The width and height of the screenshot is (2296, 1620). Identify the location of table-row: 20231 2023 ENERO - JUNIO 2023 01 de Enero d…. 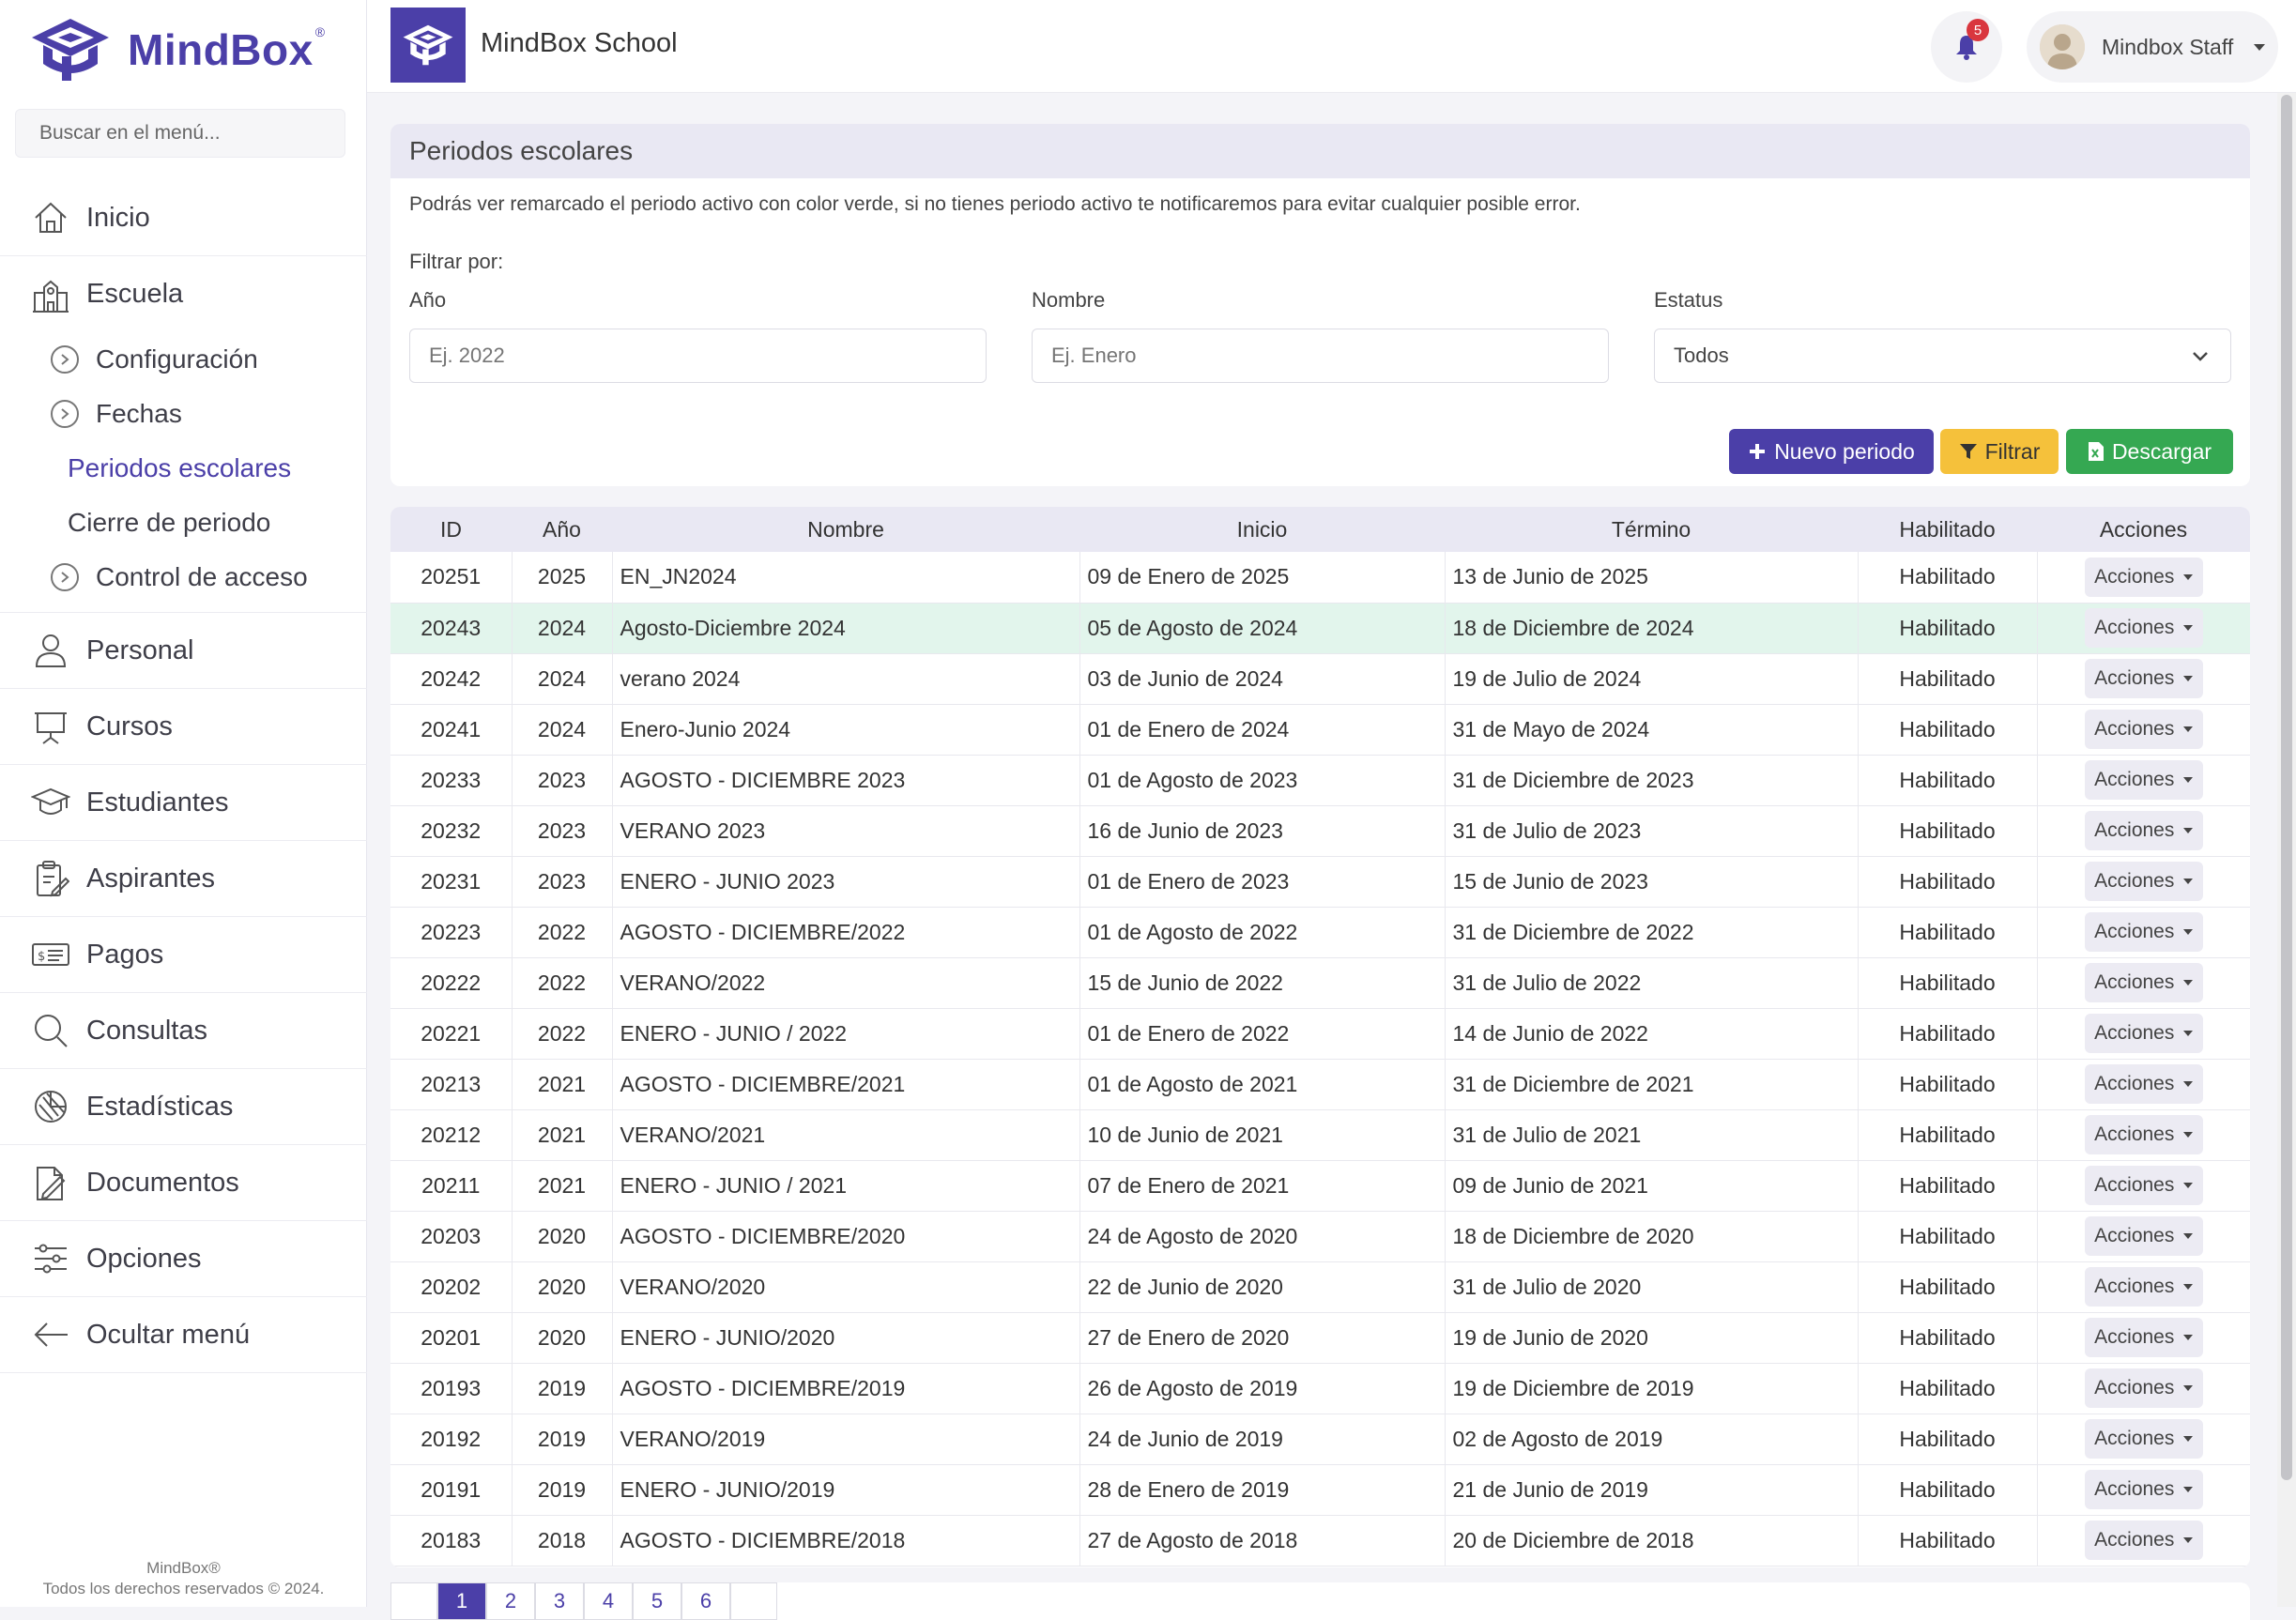
(1320, 881).